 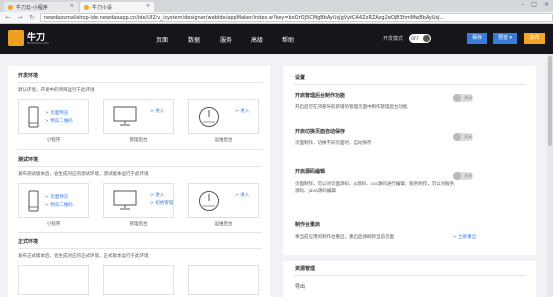 What do you see at coordinates (223, 116) in the screenshot?
I see `card-ops-dev: > 进入` at bounding box center [223, 116].